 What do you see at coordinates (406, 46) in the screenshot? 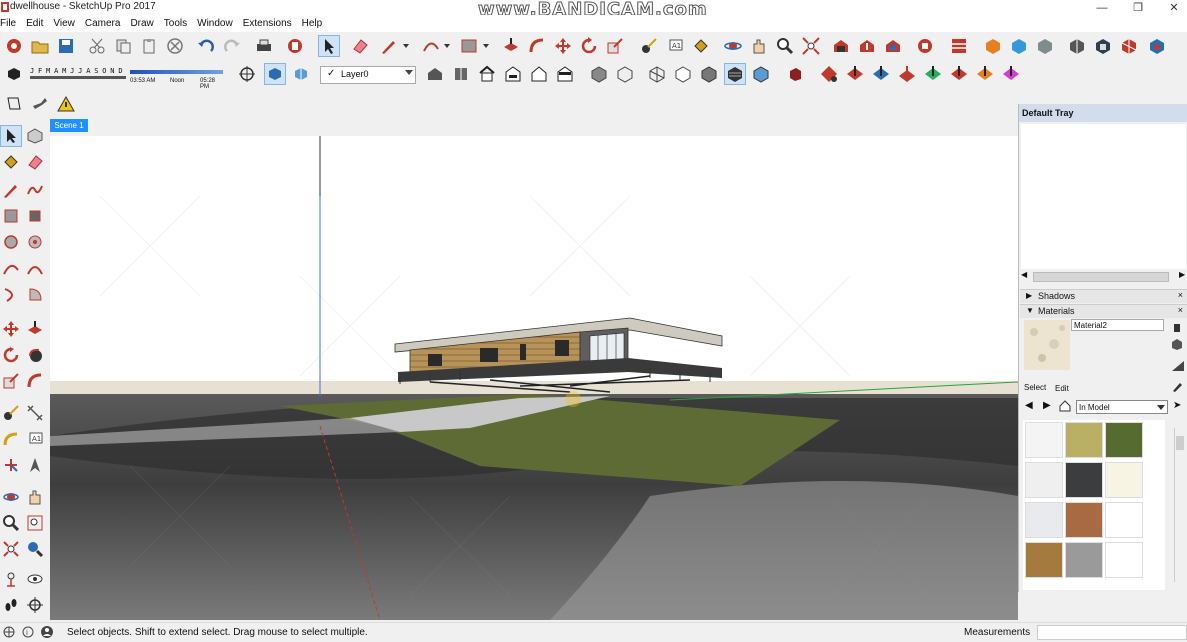
I see `line-tool-dropdown` at bounding box center [406, 46].